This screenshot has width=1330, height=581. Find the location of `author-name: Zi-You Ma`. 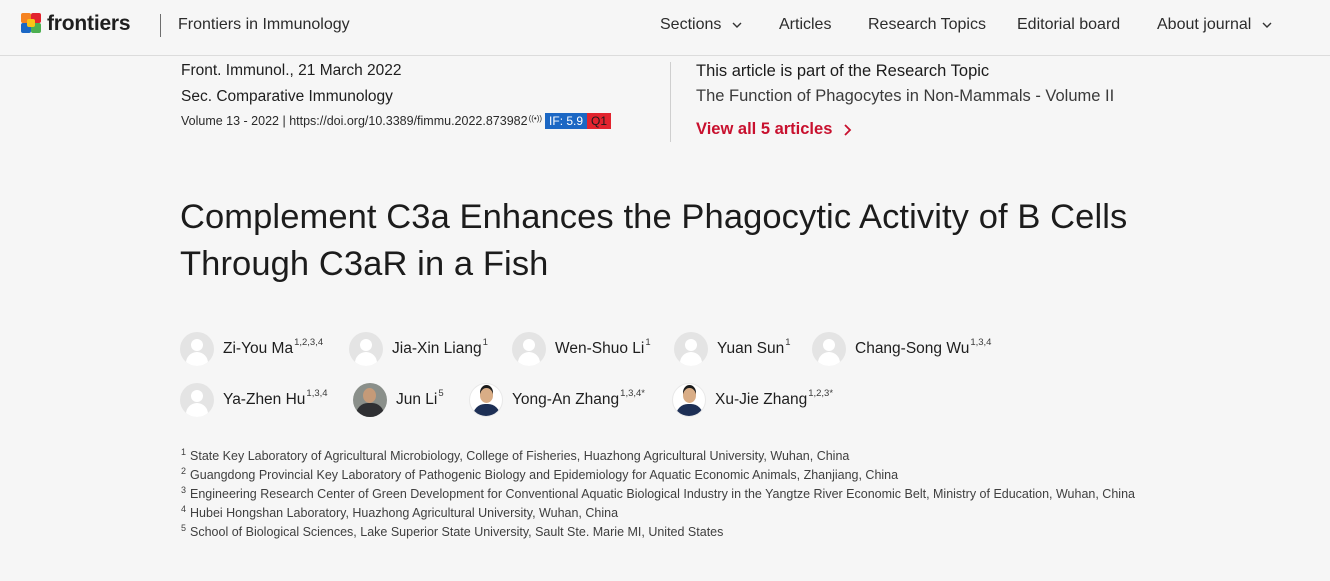

author-name: Zi-You Ma is located at coordinates (258, 348).